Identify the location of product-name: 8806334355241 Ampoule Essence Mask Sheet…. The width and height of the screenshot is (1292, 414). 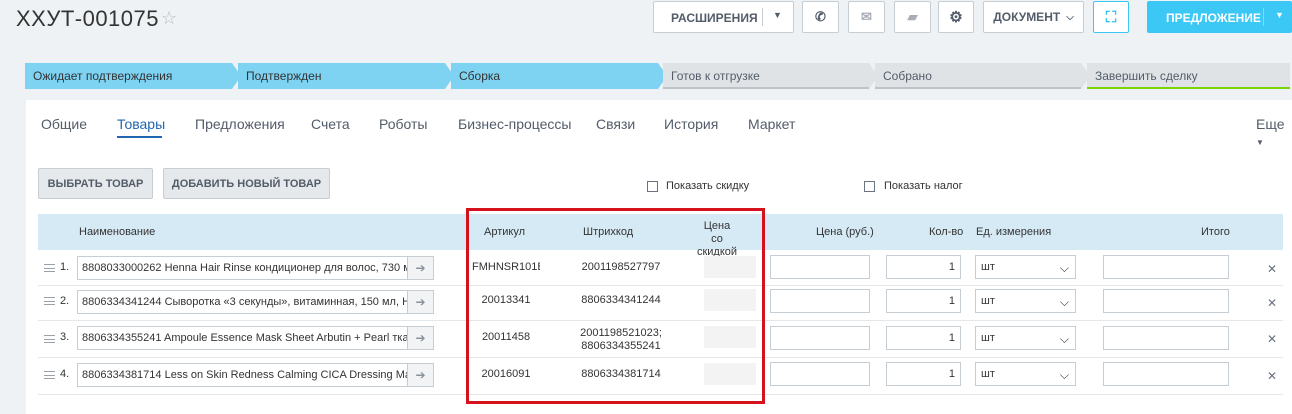
(245, 338).